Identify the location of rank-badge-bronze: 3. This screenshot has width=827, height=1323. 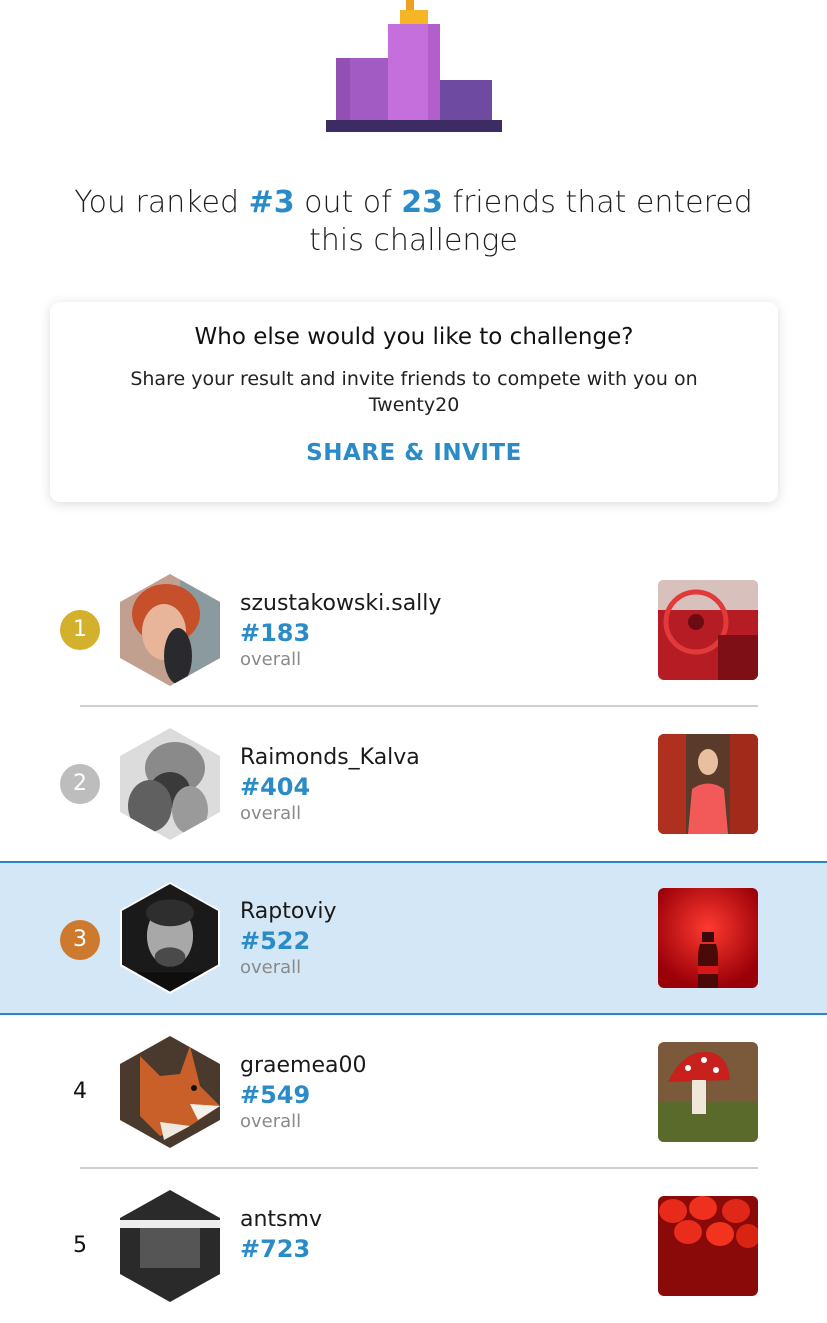
(80, 940).